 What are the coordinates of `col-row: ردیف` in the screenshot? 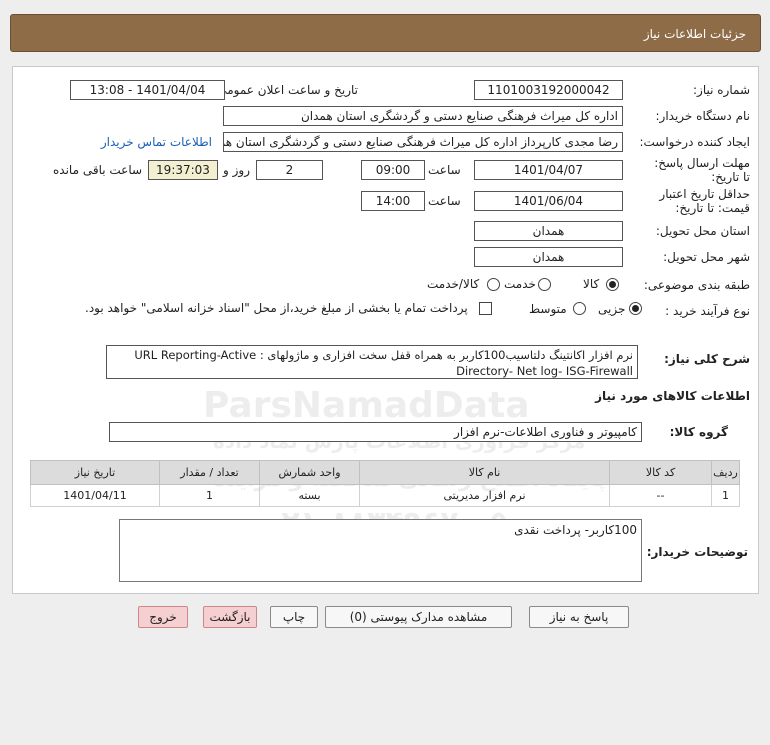 It's located at (725, 472).